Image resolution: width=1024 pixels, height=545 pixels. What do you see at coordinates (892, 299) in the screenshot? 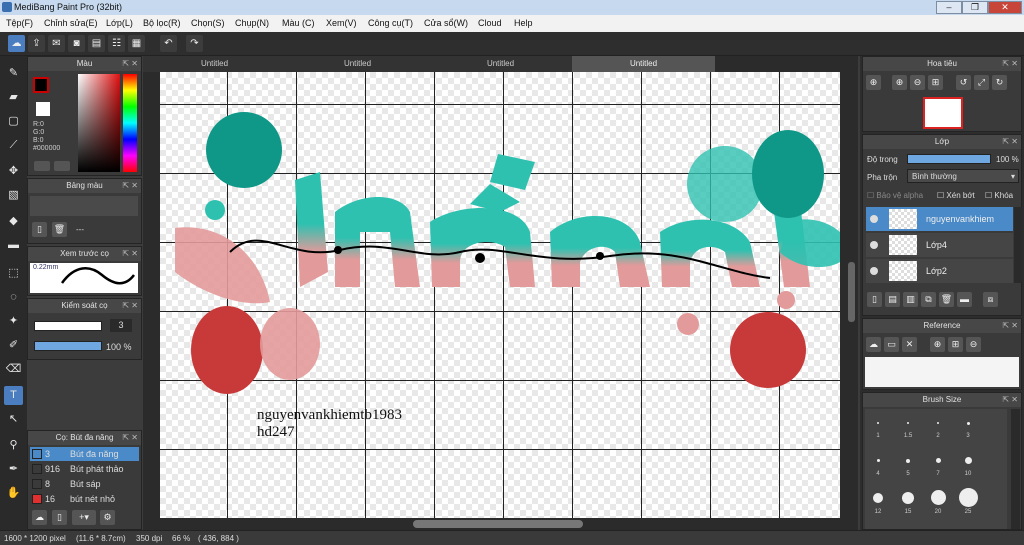
I see `new-halftone-layer-icon: ▤` at bounding box center [892, 299].